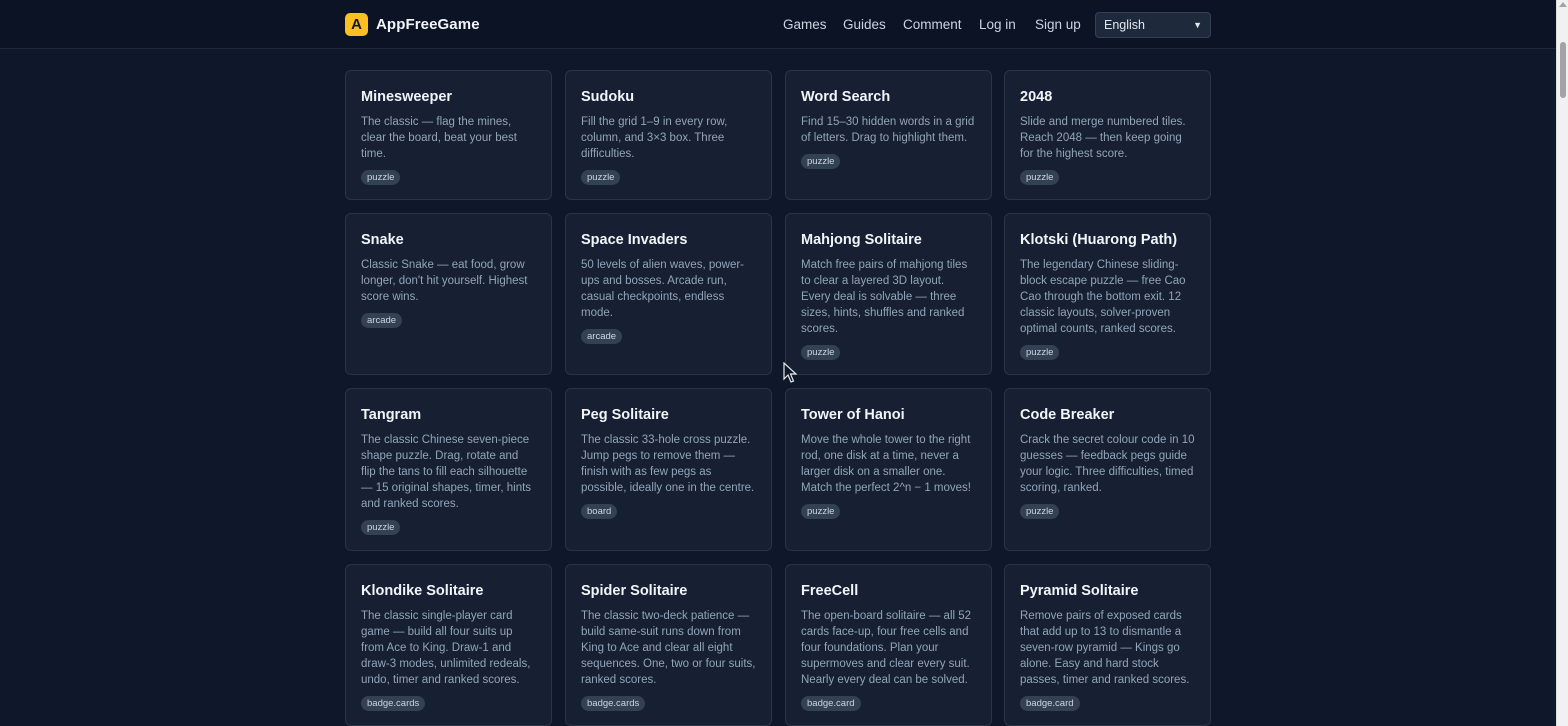  I want to click on game-title: Klotski (Huarong Path), so click(1099, 240).